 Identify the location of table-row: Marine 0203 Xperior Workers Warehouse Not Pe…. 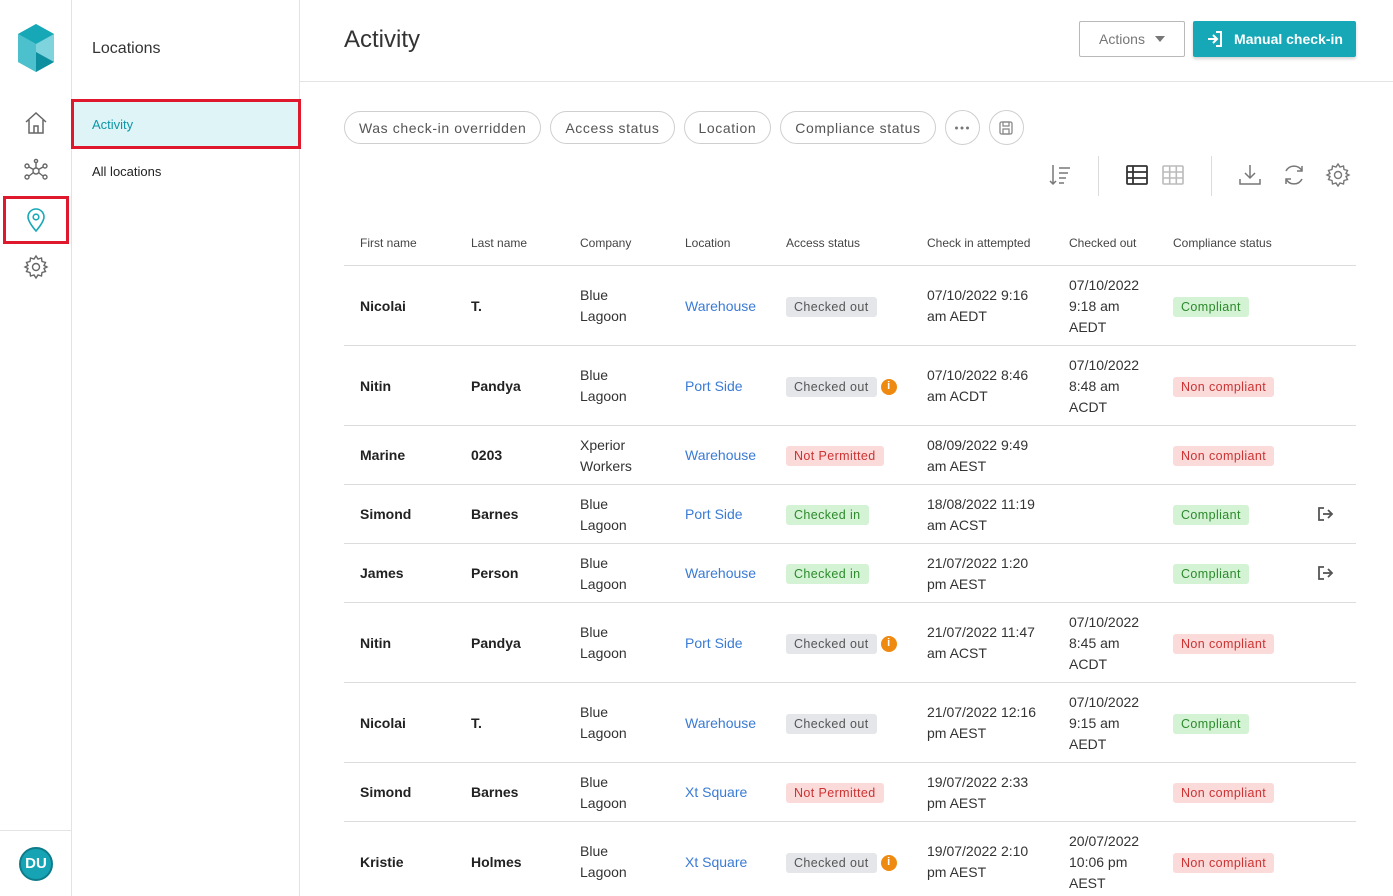
(850, 455).